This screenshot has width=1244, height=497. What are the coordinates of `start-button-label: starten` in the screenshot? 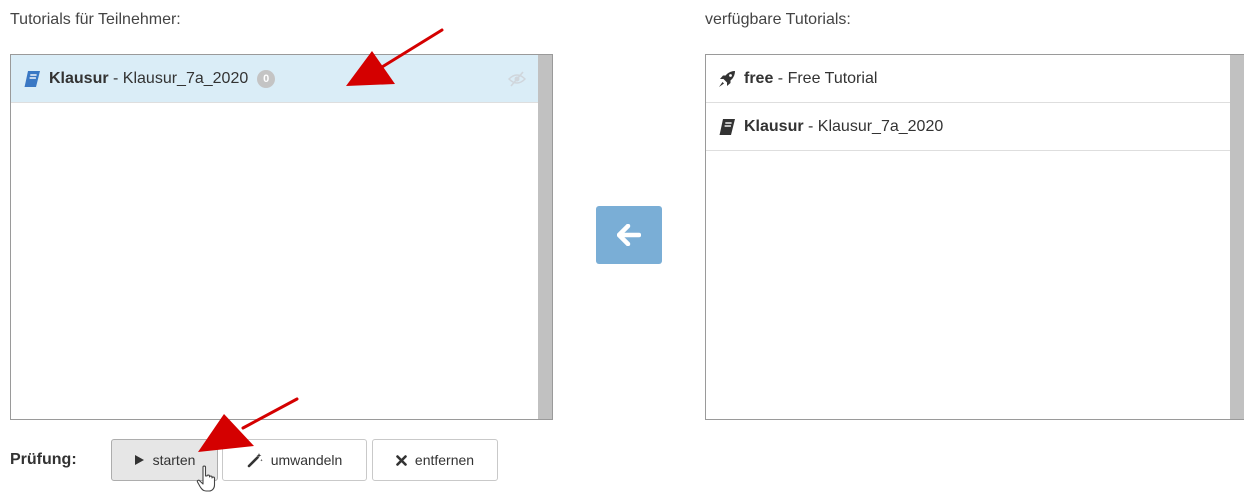 It's located at (174, 460).